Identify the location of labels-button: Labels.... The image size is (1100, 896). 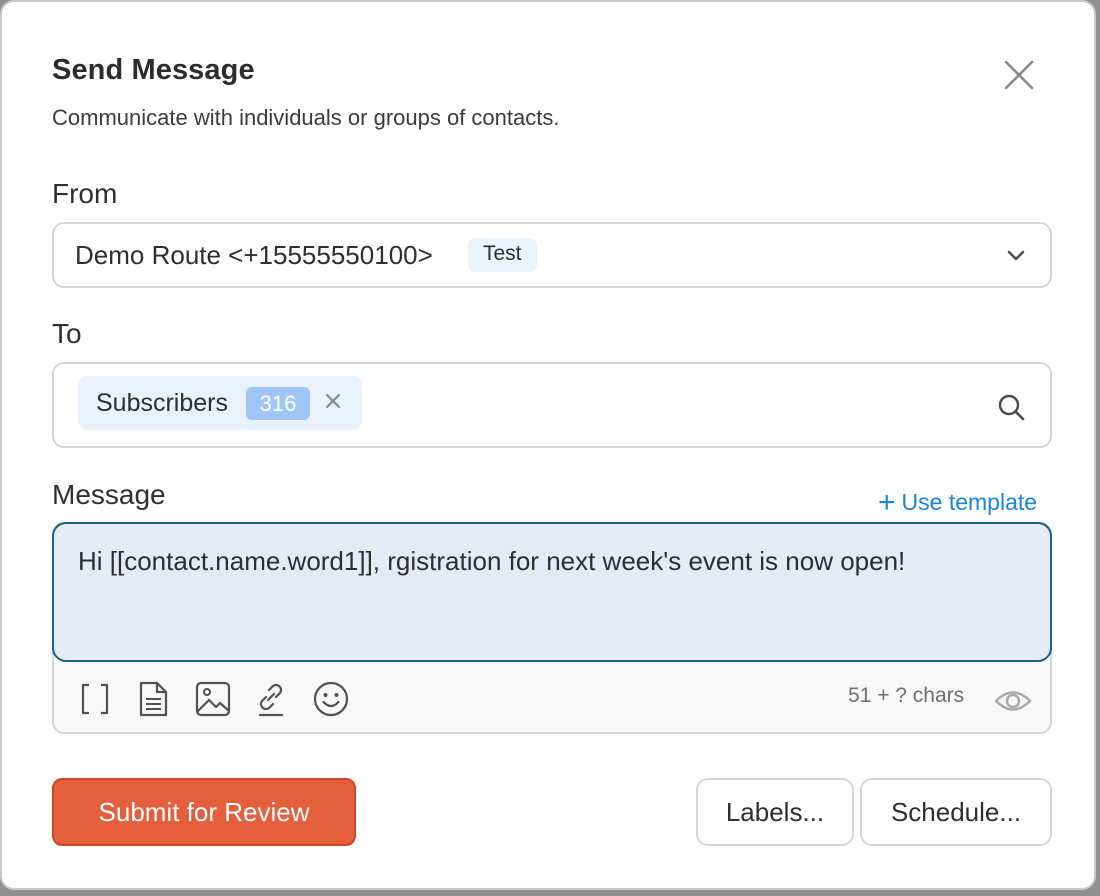
(775, 812).